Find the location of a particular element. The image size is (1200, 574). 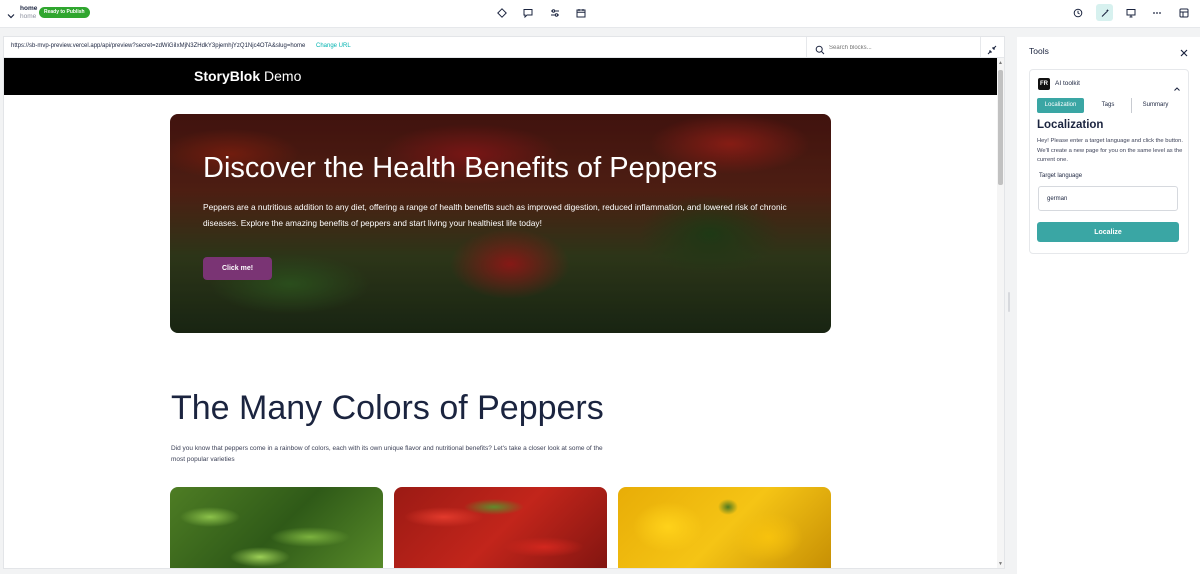

status-badge: Ready to Publish is located at coordinates (64, 12).